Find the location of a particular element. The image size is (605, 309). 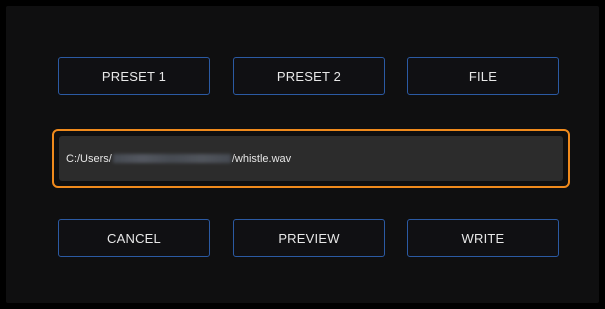

file-path-display: C:/Users/ /whistle.wav is located at coordinates (311, 158).